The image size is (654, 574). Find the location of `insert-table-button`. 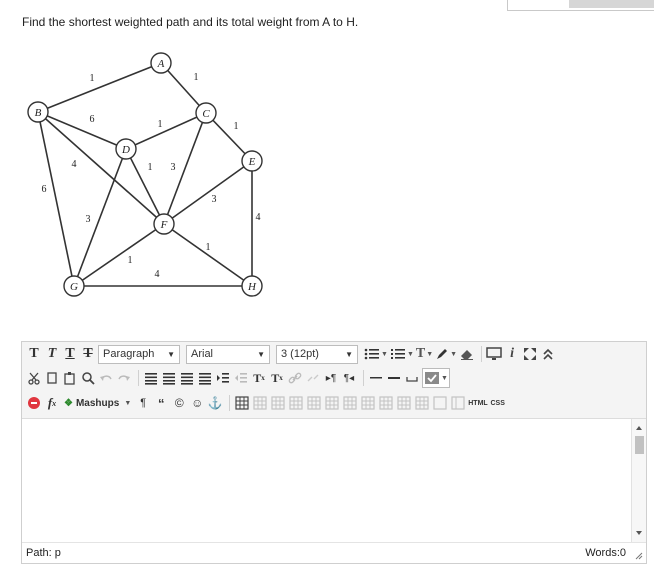

insert-table-button is located at coordinates (242, 403).